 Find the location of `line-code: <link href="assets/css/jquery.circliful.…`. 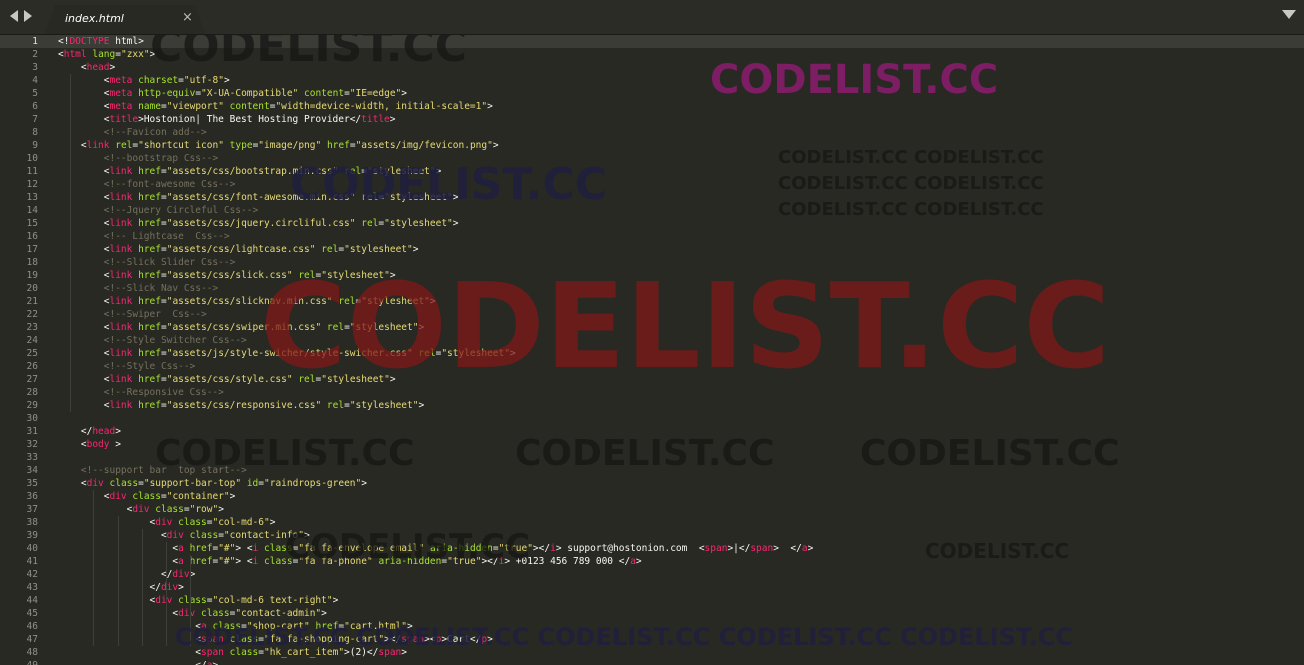

line-code: <link href="assets/css/jquery.circliful.… is located at coordinates (258, 223).